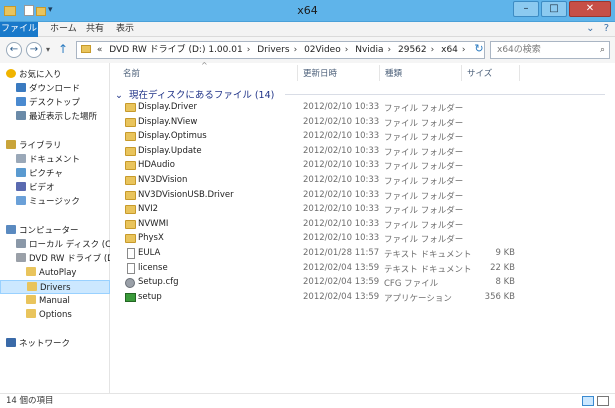 The height and width of the screenshot is (408, 615). Describe the element at coordinates (369, 50) in the screenshot. I see `breadcrumb-nvidia: Nvidia` at that location.